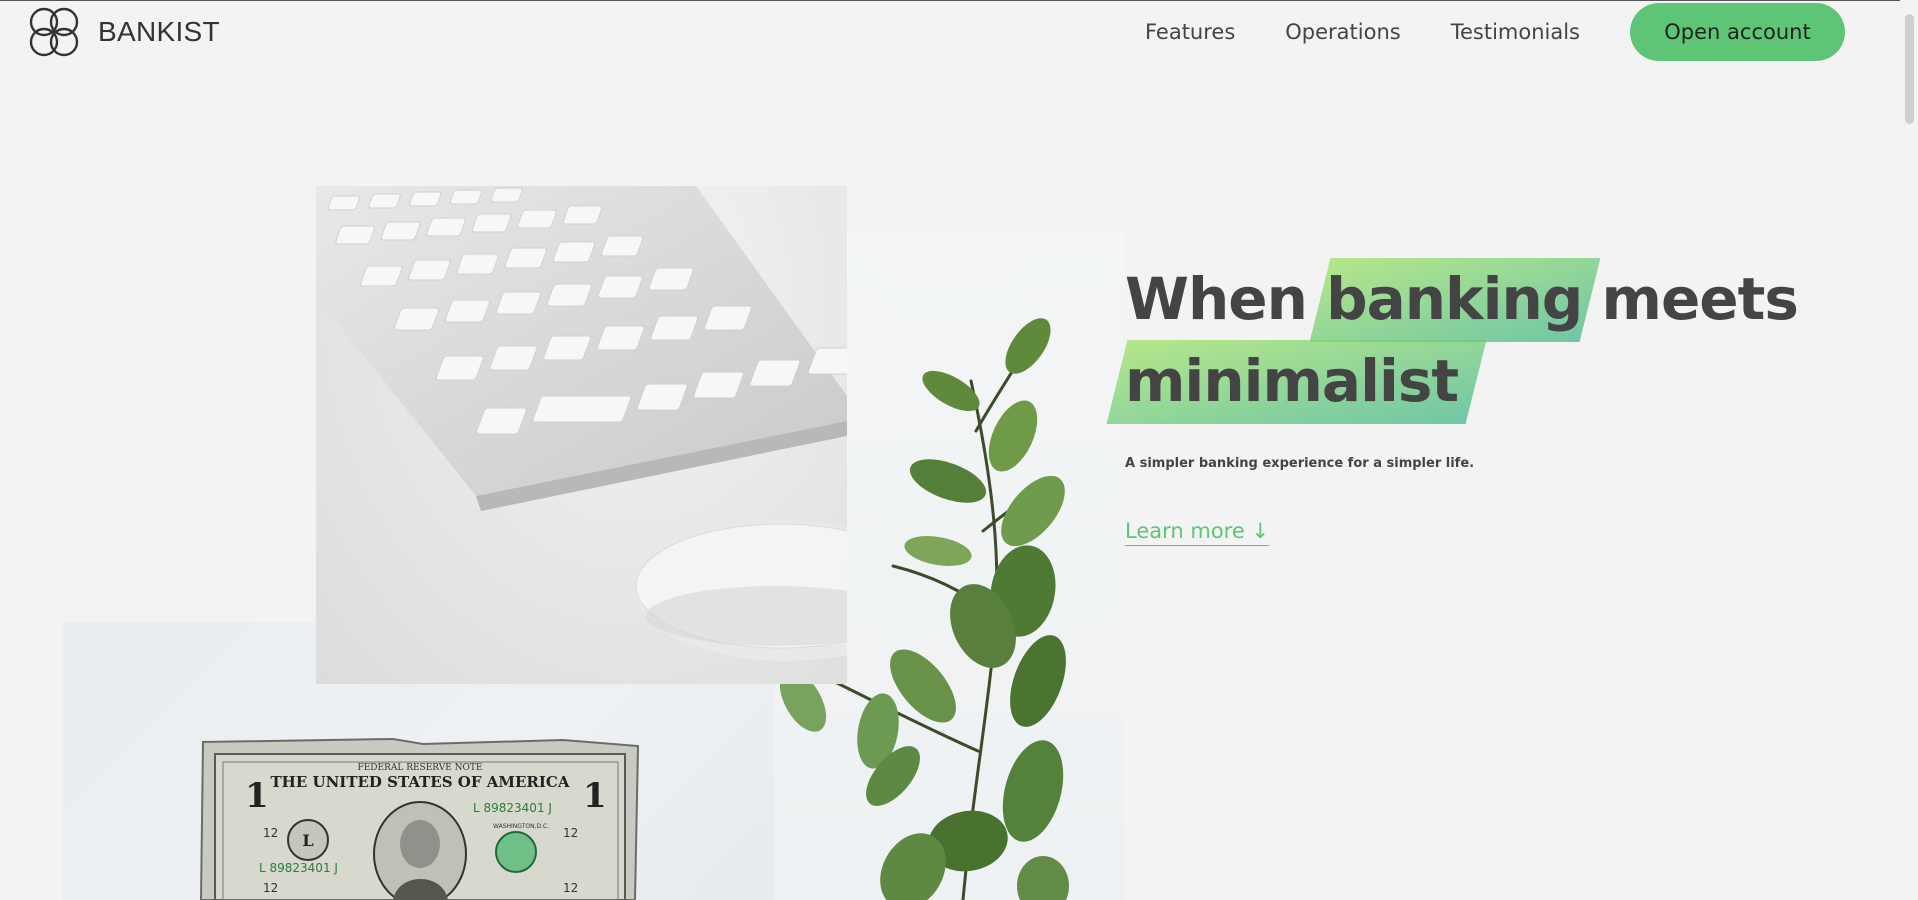 The height and width of the screenshot is (900, 1918). I want to click on nav-link-operations: Operations, so click(1342, 32).